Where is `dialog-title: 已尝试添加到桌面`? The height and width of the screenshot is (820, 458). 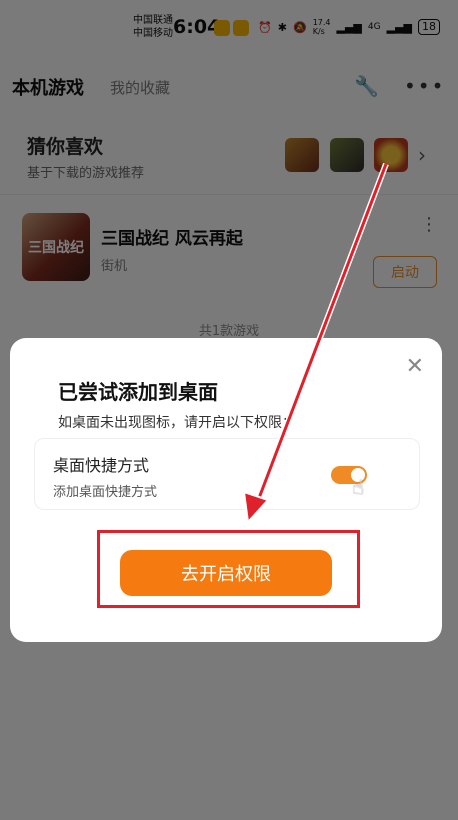 dialog-title: 已尝试添加到桌面 is located at coordinates (138, 392).